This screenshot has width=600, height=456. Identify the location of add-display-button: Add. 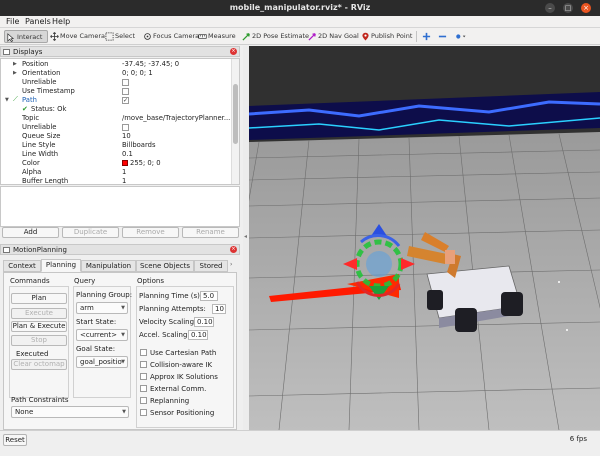
(30, 232).